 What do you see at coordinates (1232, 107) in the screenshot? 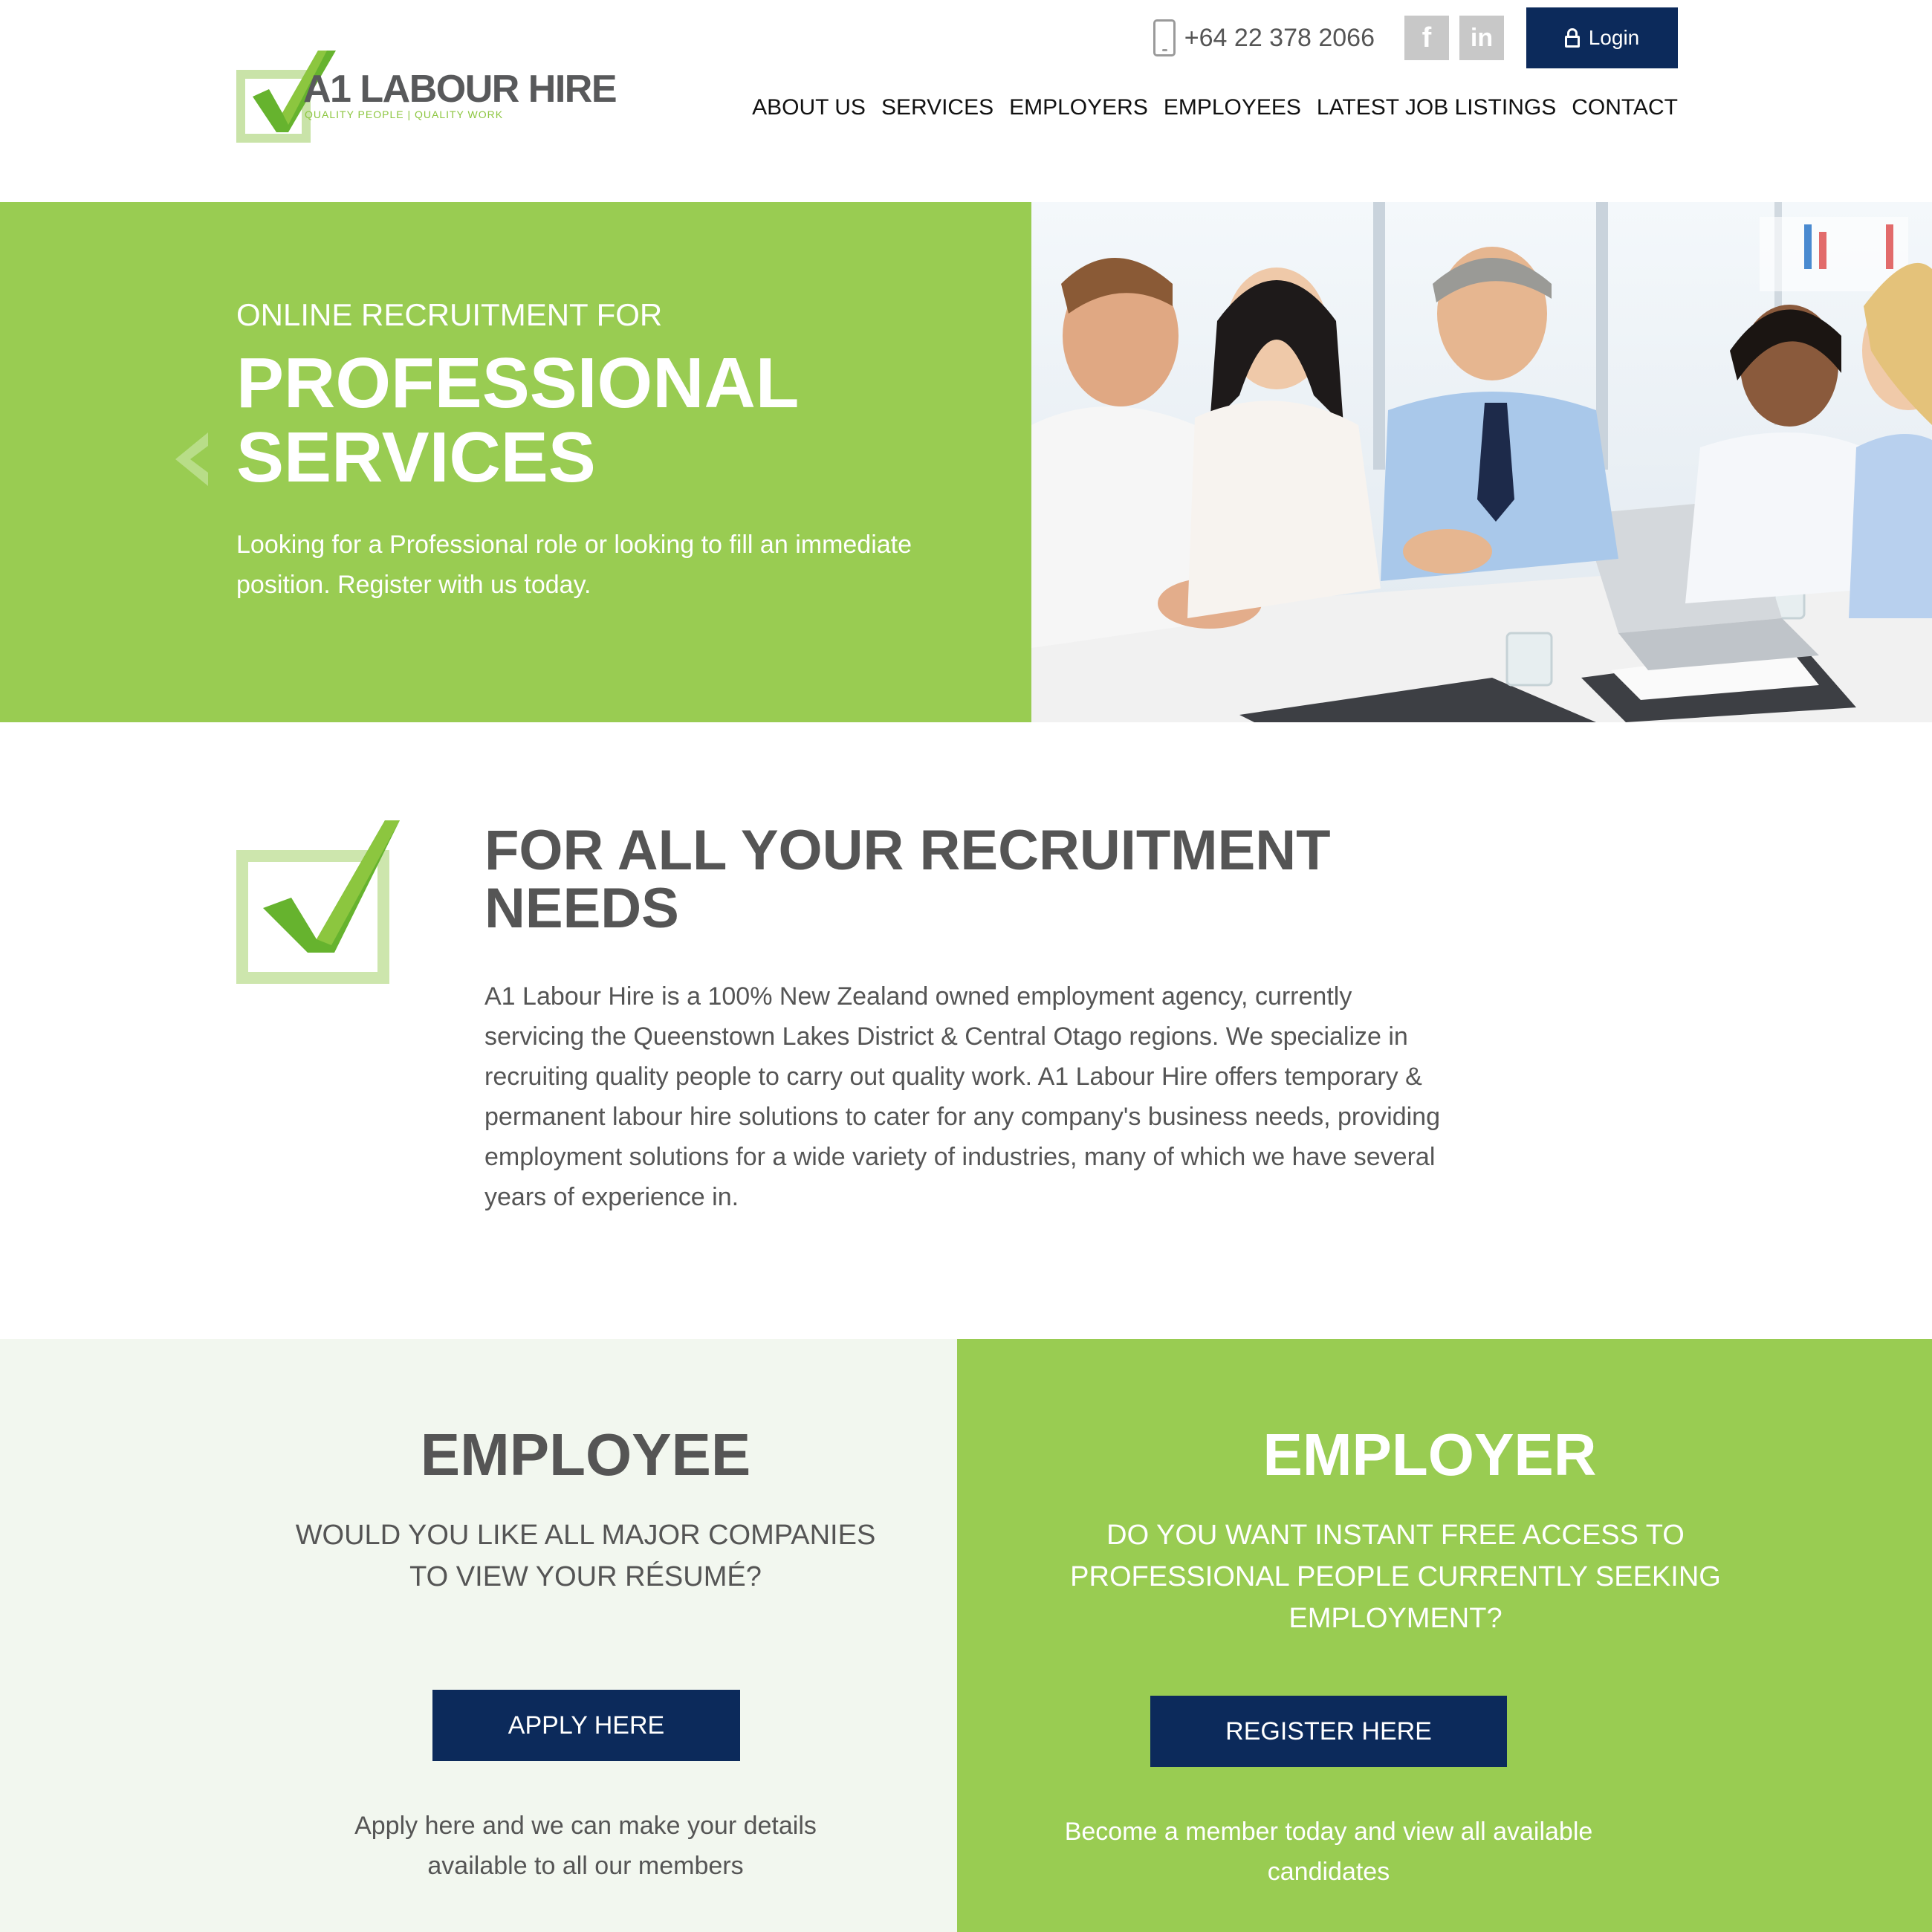
I see `nav-employees: EMPLOYEES` at bounding box center [1232, 107].